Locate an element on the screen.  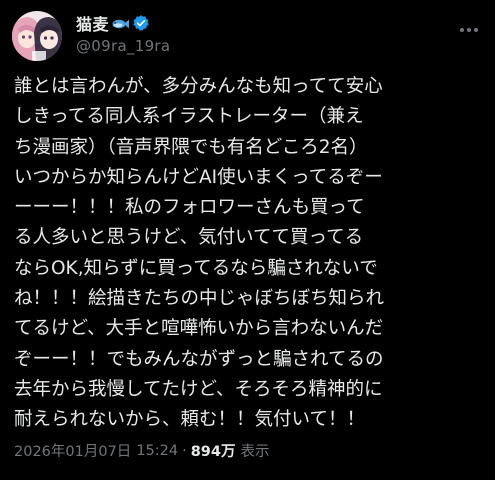
anime-girls-avatar is located at coordinates (37, 36).